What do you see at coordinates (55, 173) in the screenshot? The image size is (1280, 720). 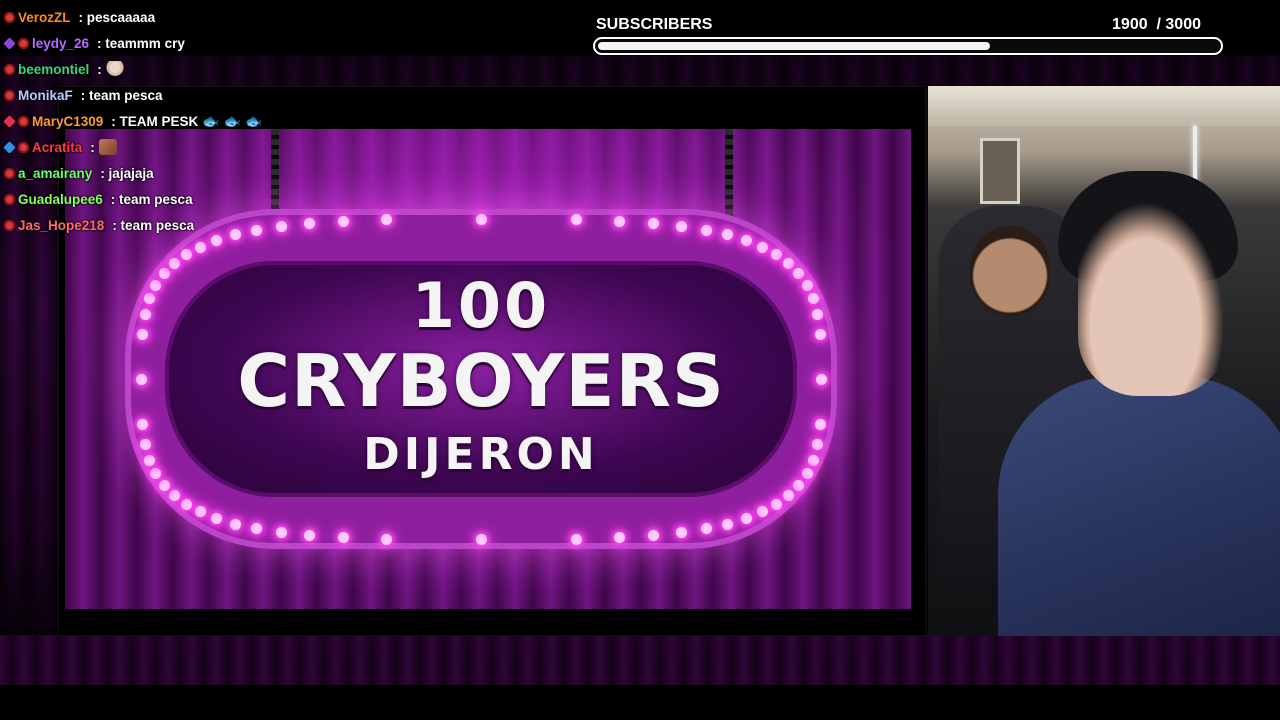 I see `chat-username: a_amairany` at bounding box center [55, 173].